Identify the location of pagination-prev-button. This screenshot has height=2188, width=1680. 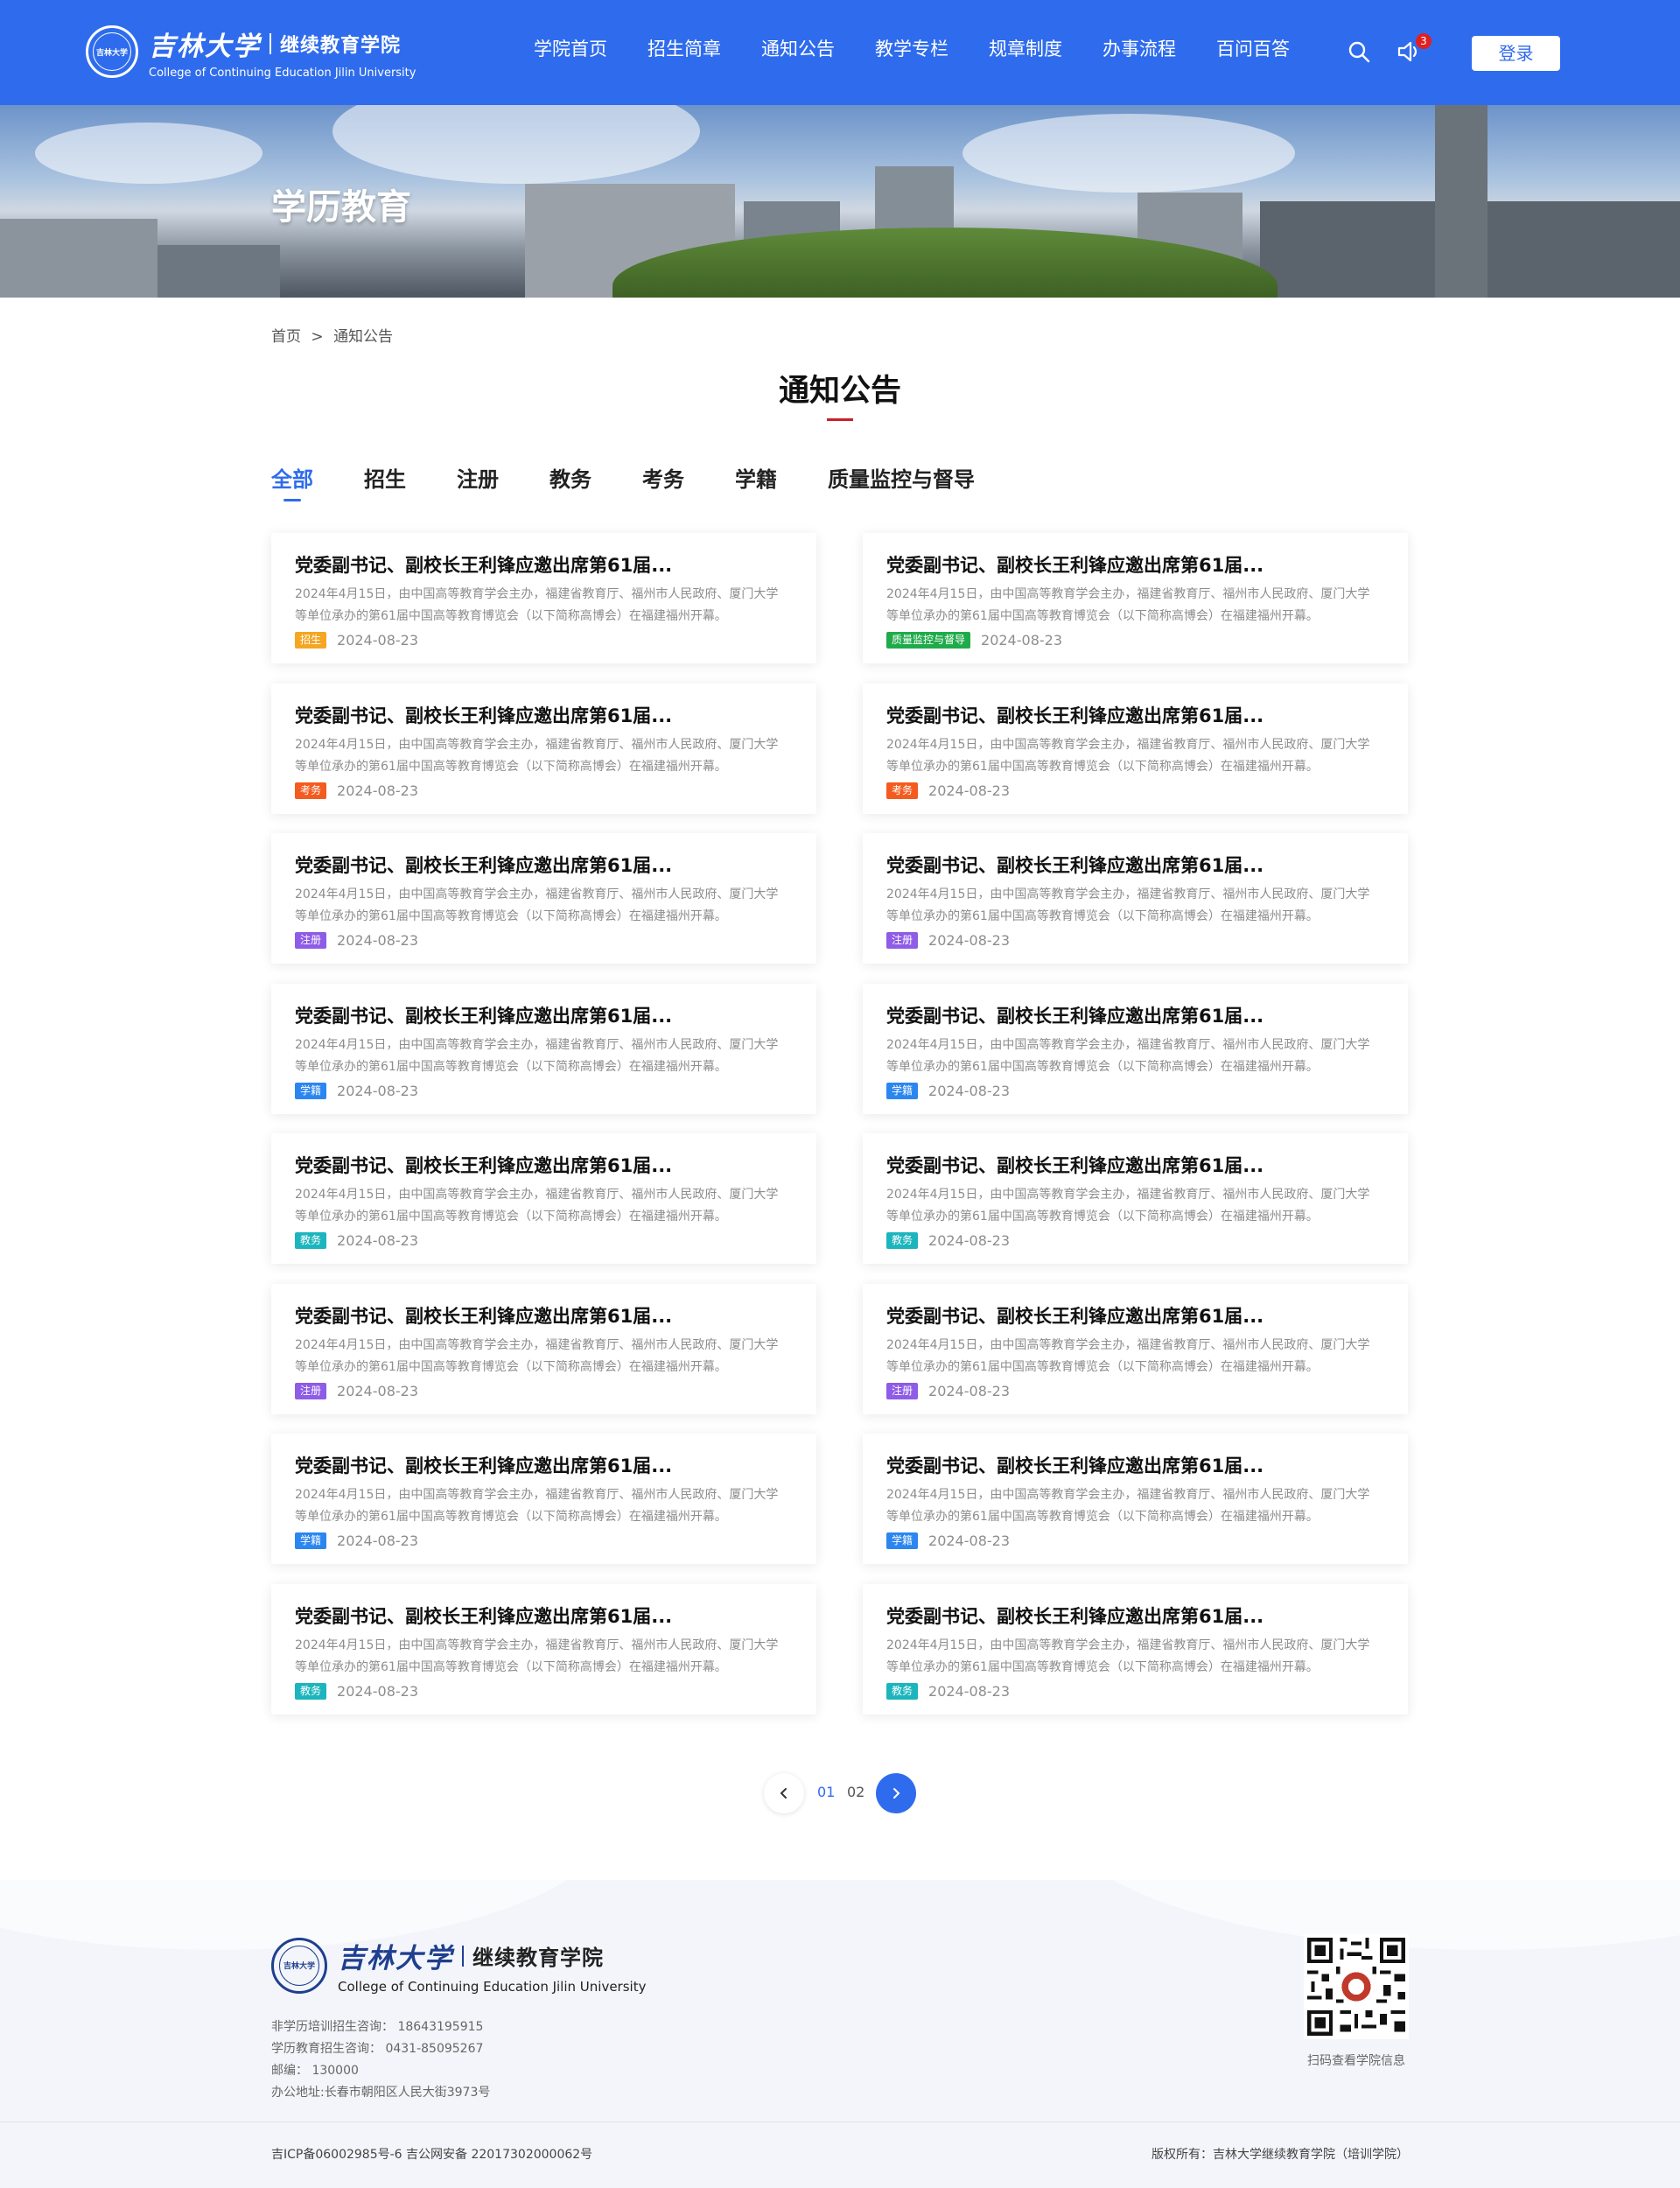
(784, 1793).